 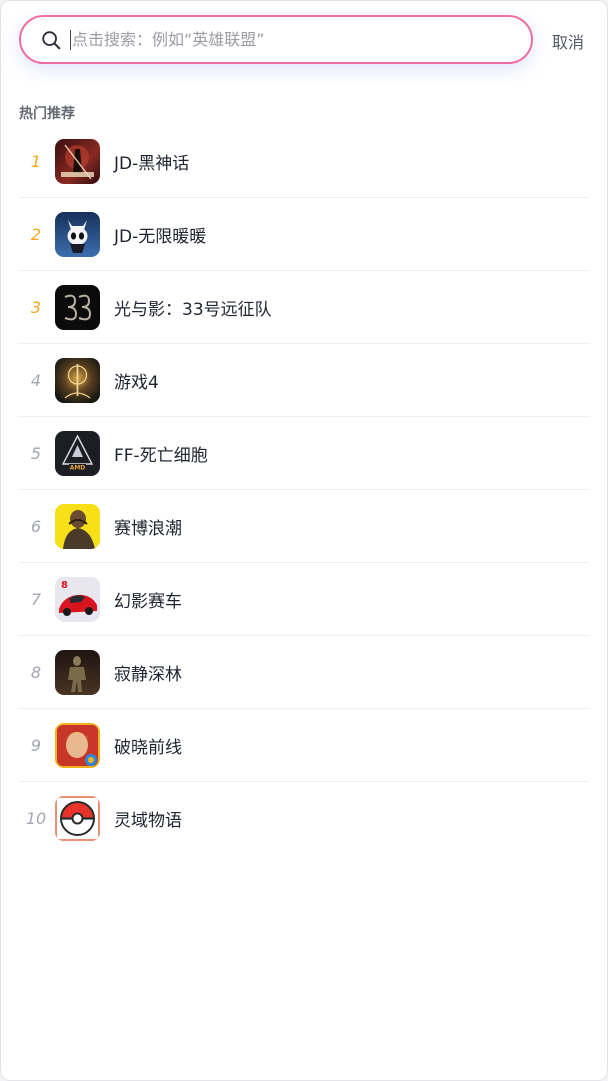 What do you see at coordinates (77, 672) in the screenshot?
I see `forest-creature-game-icon` at bounding box center [77, 672].